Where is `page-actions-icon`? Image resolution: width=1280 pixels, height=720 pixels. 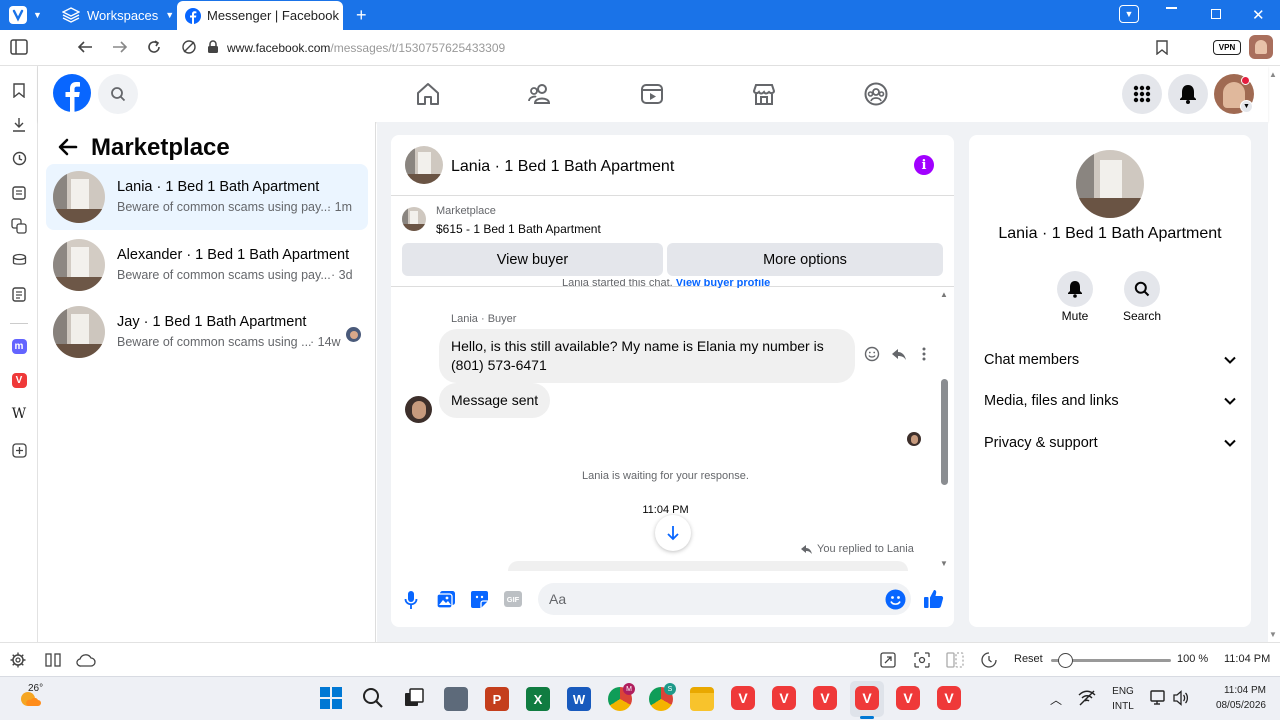 page-actions-icon is located at coordinates (888, 660).